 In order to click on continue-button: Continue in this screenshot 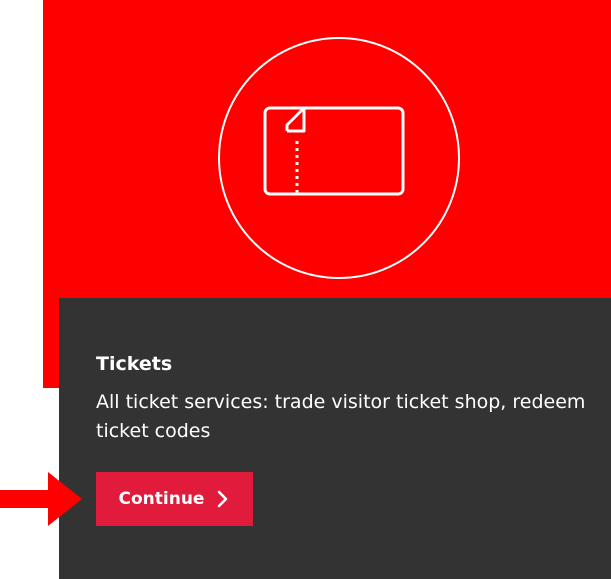, I will do `click(174, 499)`.